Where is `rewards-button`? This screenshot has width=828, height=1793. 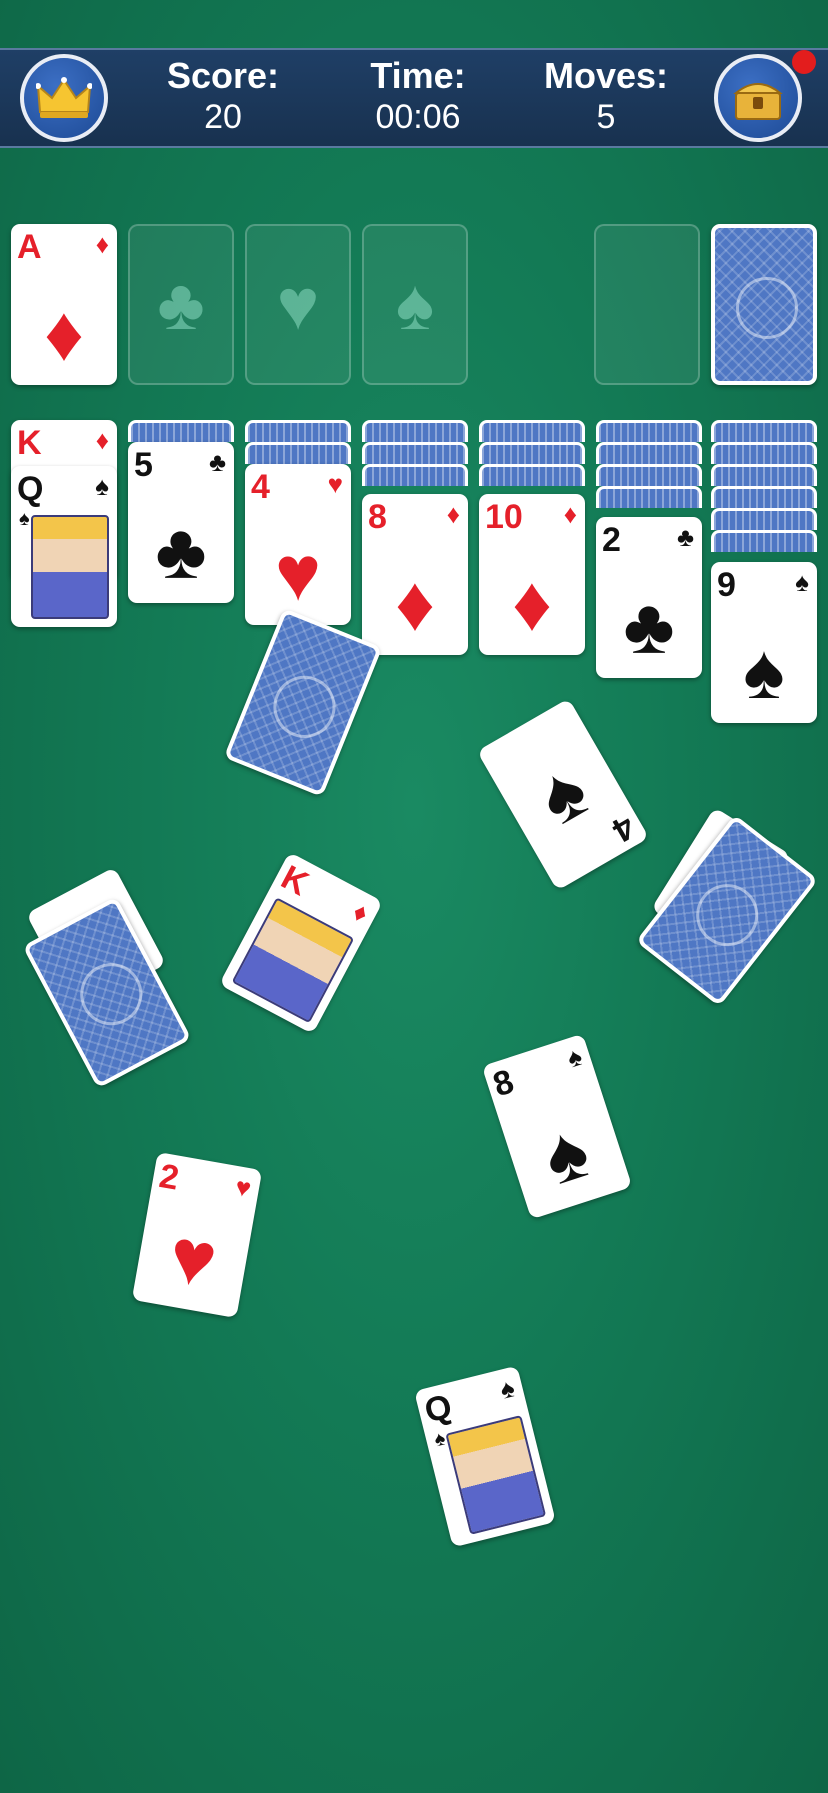
rewards-button is located at coordinates (758, 98).